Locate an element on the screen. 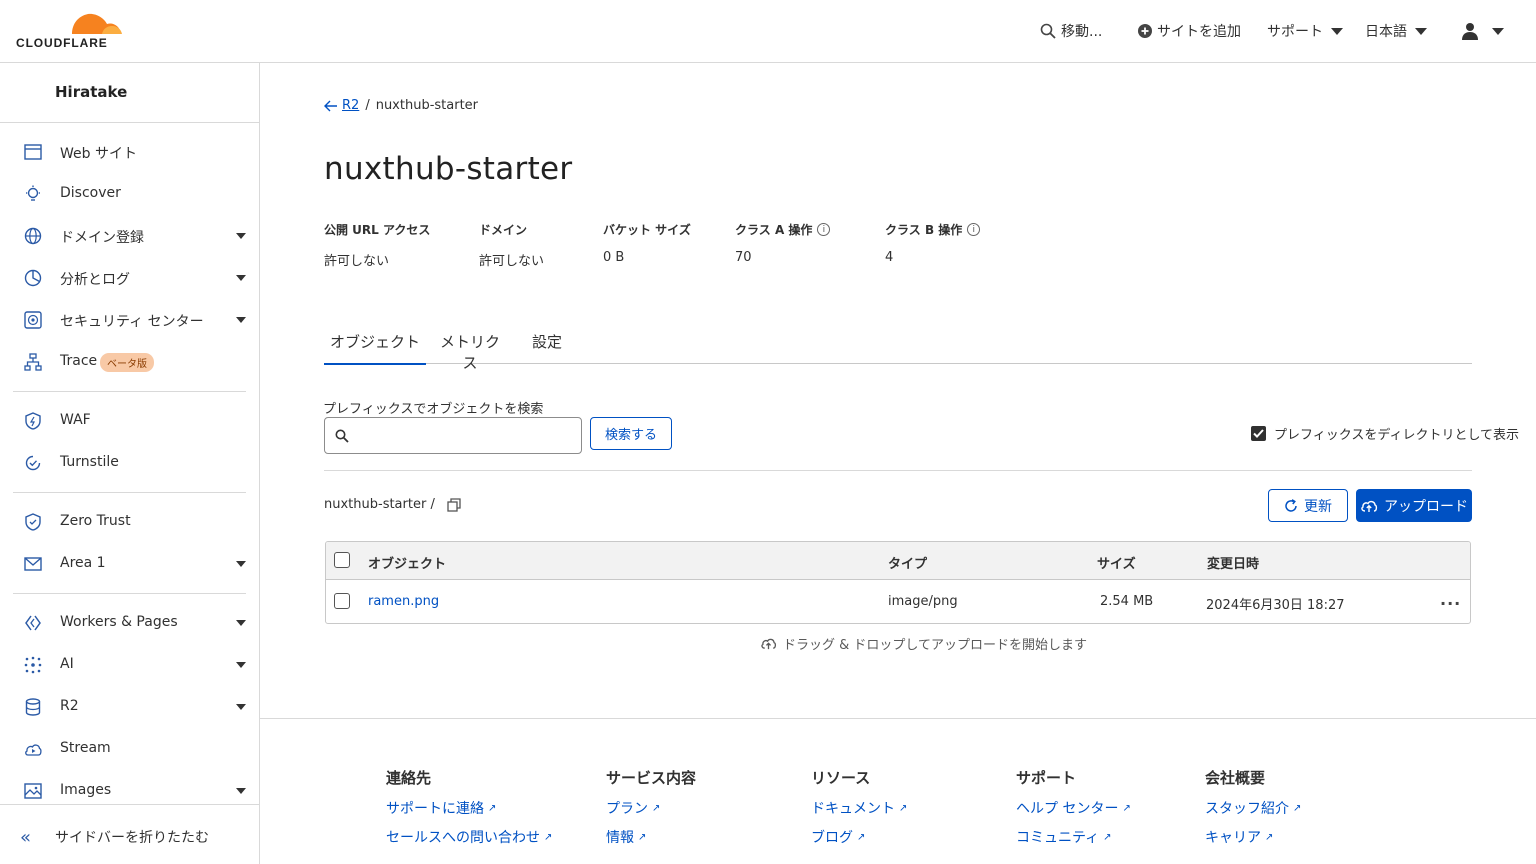  footer-link: ブログ ↗ is located at coordinates (859, 837).